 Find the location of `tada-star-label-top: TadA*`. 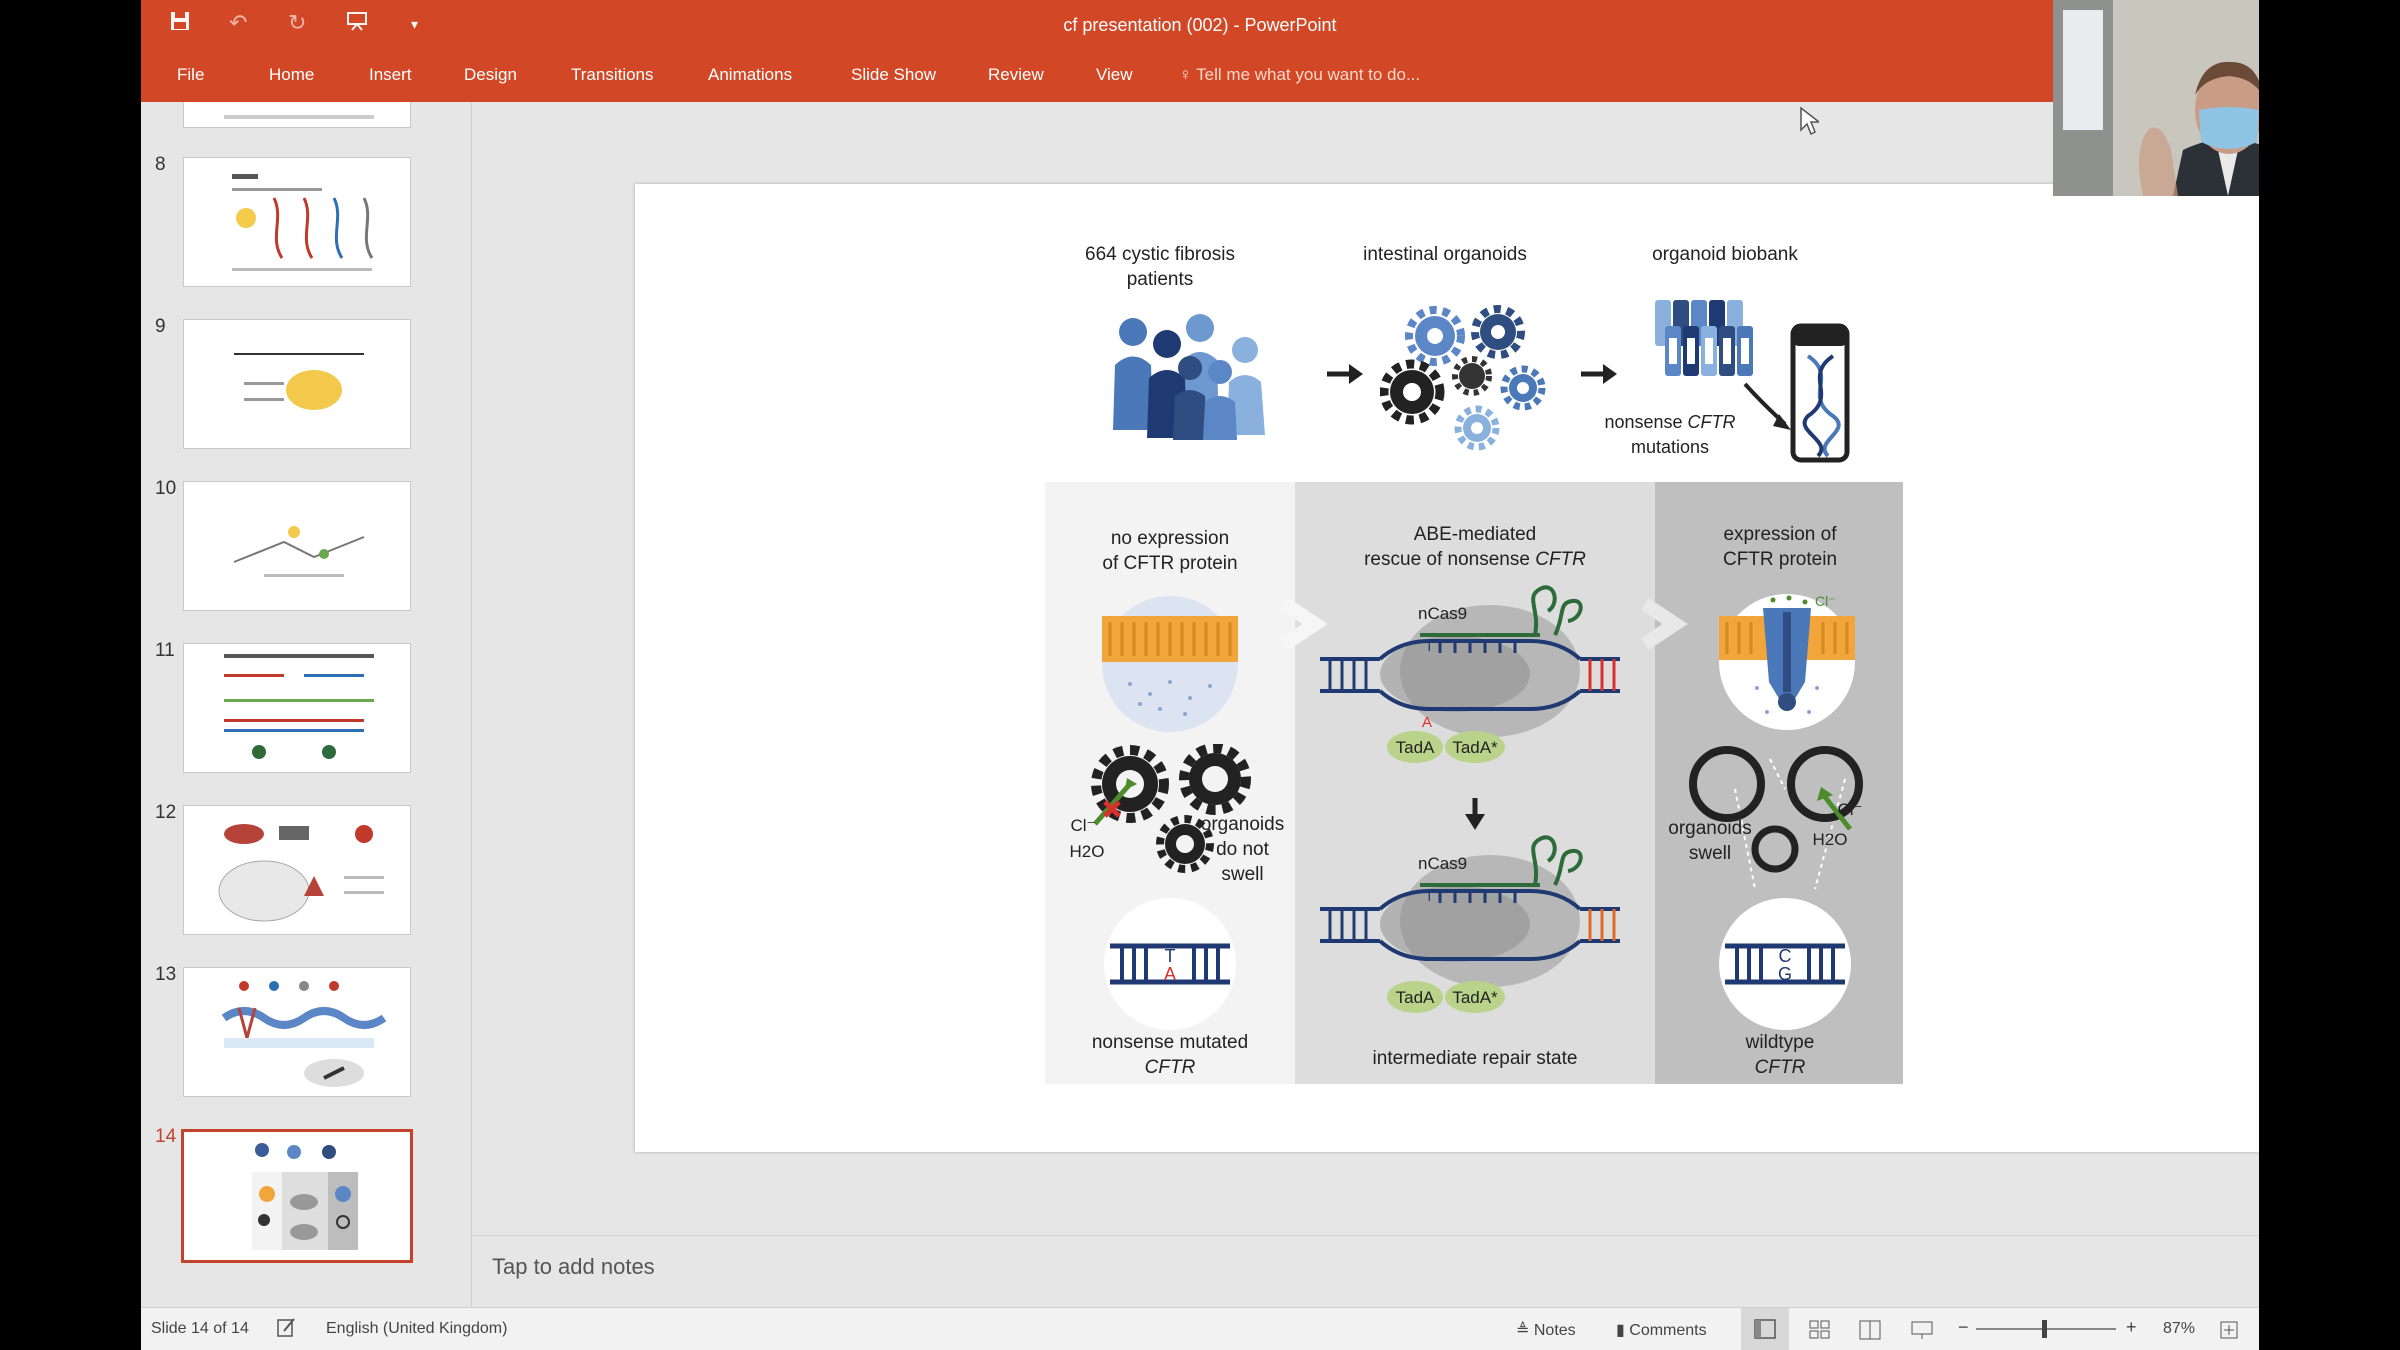

tada-star-label-top: TadA* is located at coordinates (1475, 747).